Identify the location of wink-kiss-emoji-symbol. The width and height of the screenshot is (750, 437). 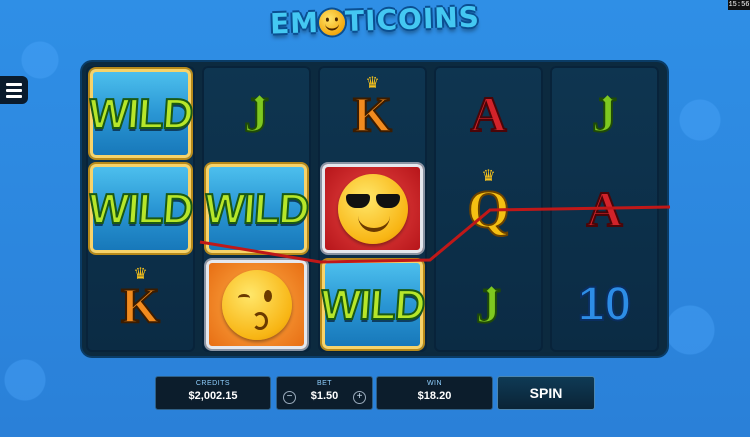
(256, 304).